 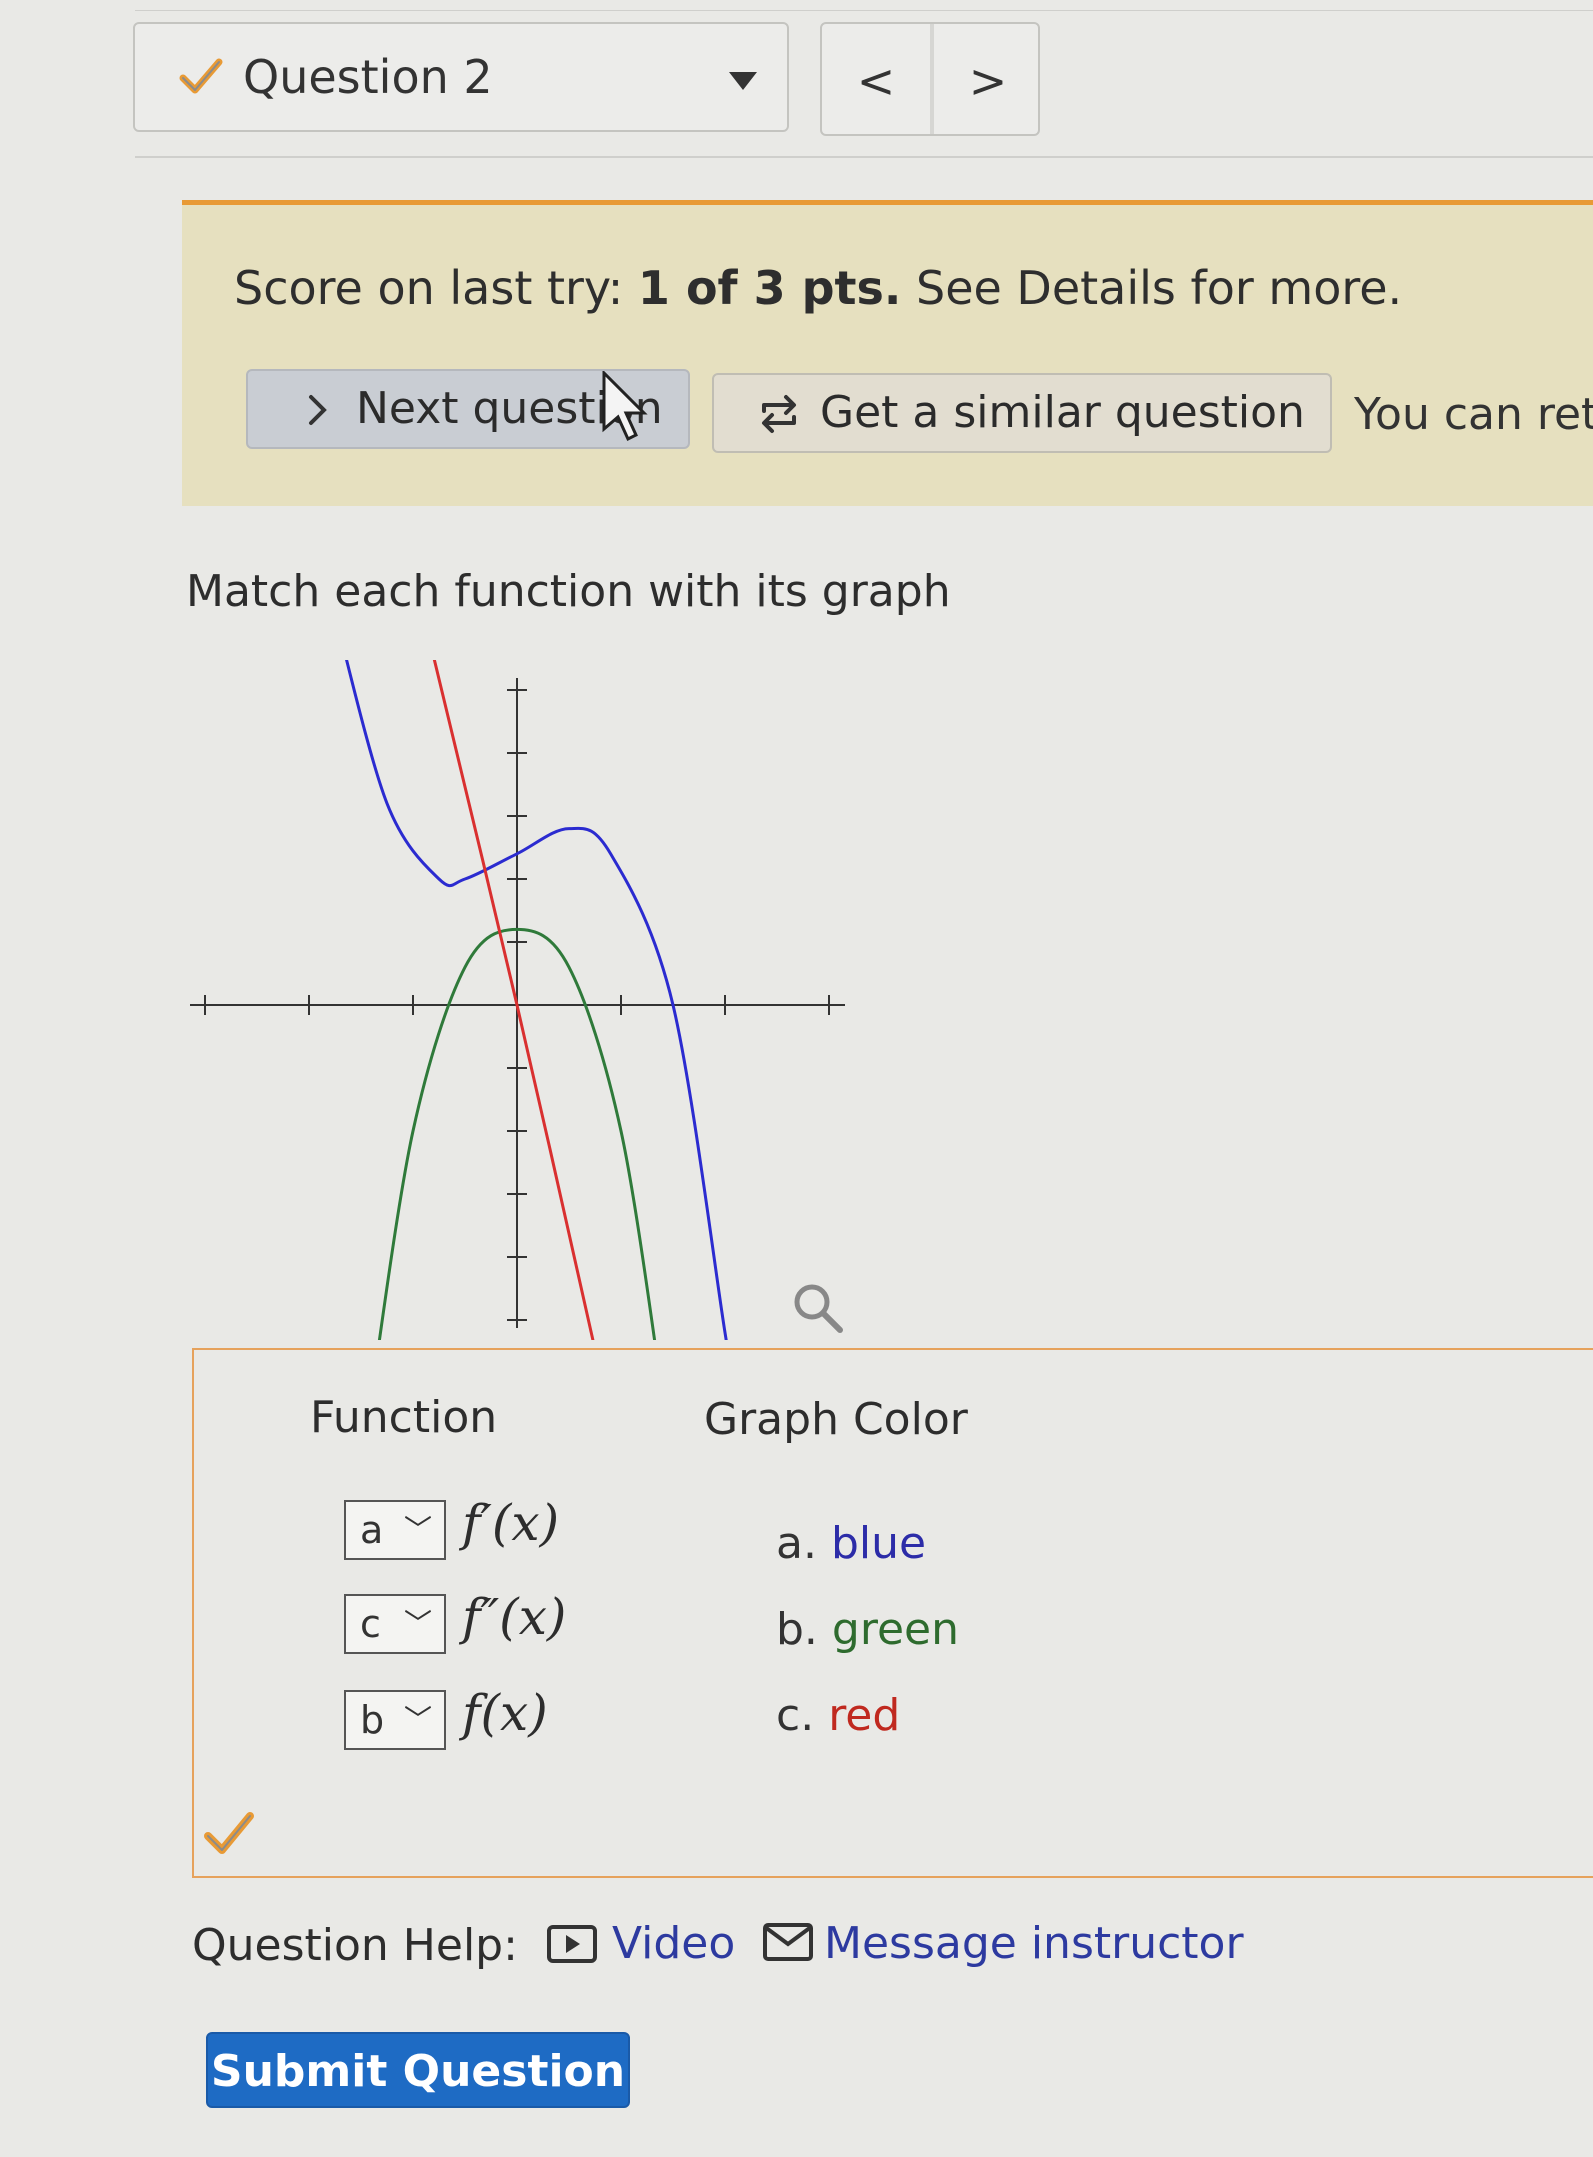 What do you see at coordinates (743, 81) in the screenshot?
I see `dropdown-caret-icon` at bounding box center [743, 81].